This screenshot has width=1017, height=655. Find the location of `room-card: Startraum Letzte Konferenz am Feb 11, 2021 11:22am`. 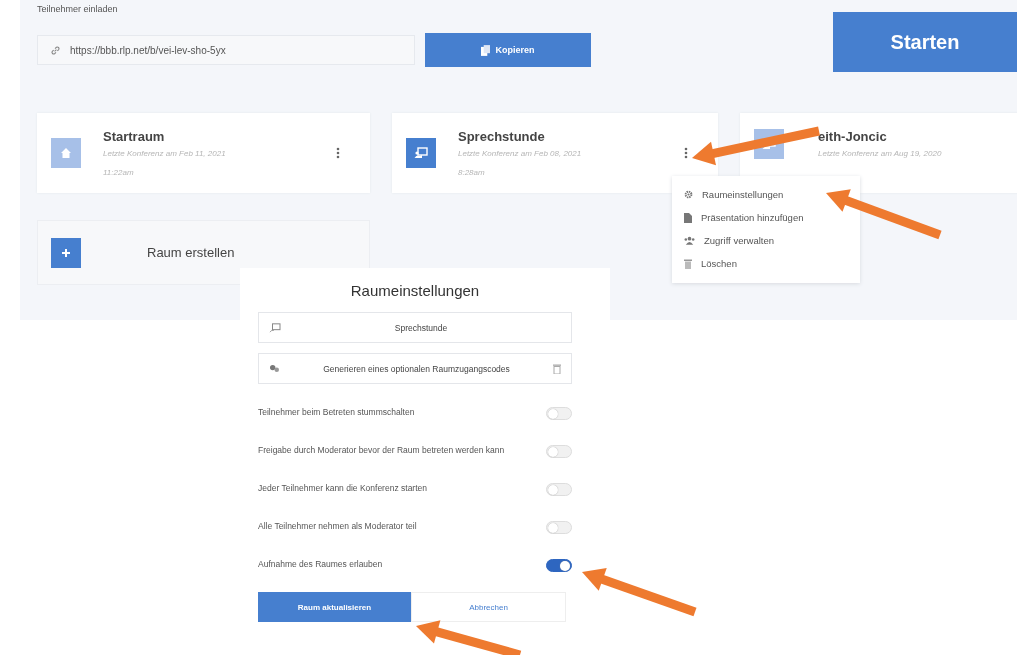

room-card: Startraum Letzte Konferenz am Feb 11, 2021 11:22am is located at coordinates (203, 153).